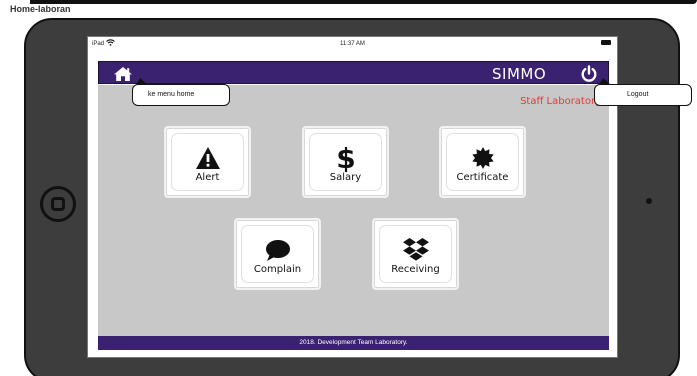  I want to click on complain-tile: Complain, so click(277, 254).